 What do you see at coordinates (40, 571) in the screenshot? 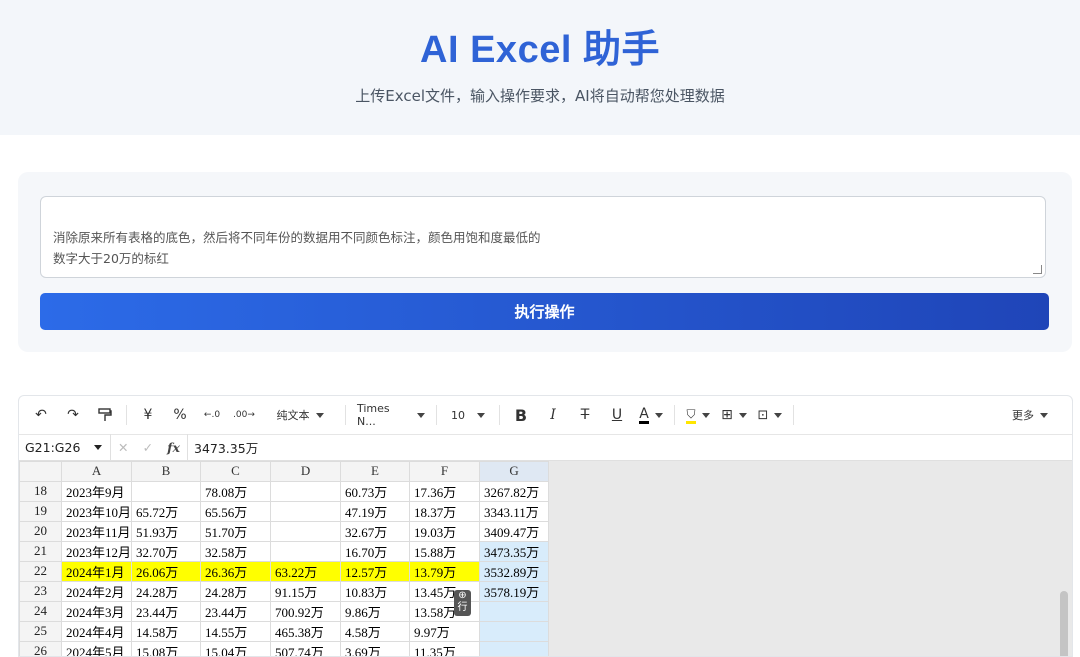
I see `row-header: 22` at bounding box center [40, 571].